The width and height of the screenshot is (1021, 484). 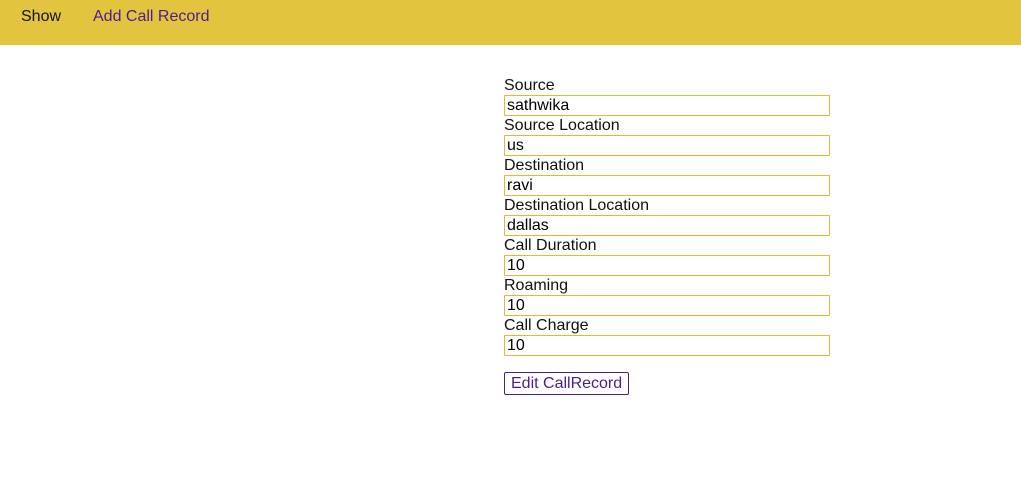 I want to click on destination-input, so click(x=667, y=185).